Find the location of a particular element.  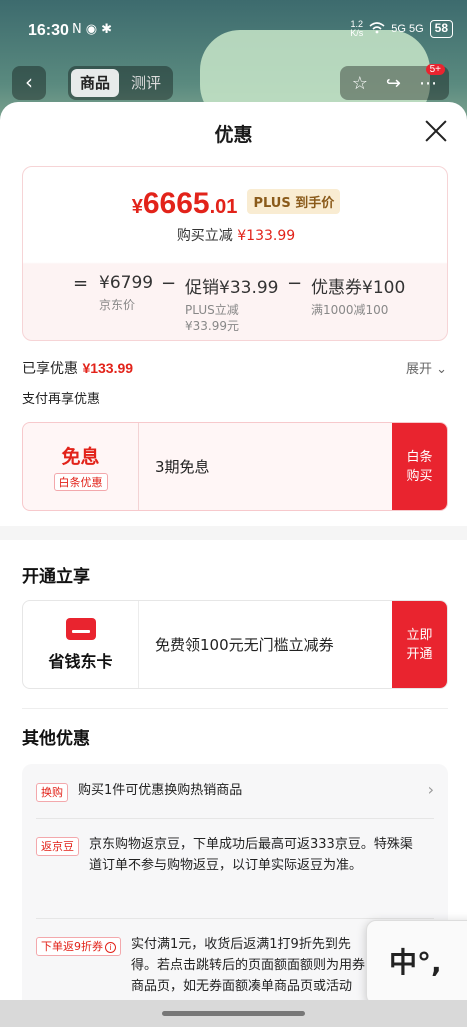

jd-card-open-button: 立即开通 is located at coordinates (419, 644).